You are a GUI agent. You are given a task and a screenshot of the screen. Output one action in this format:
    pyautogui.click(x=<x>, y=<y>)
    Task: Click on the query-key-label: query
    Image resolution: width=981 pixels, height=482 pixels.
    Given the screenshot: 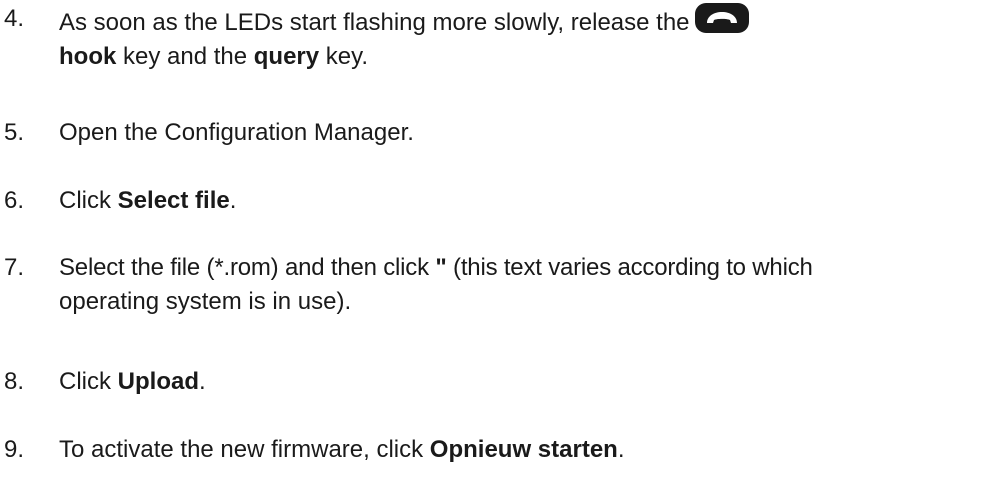 What is the action you would take?
    pyautogui.click(x=286, y=56)
    